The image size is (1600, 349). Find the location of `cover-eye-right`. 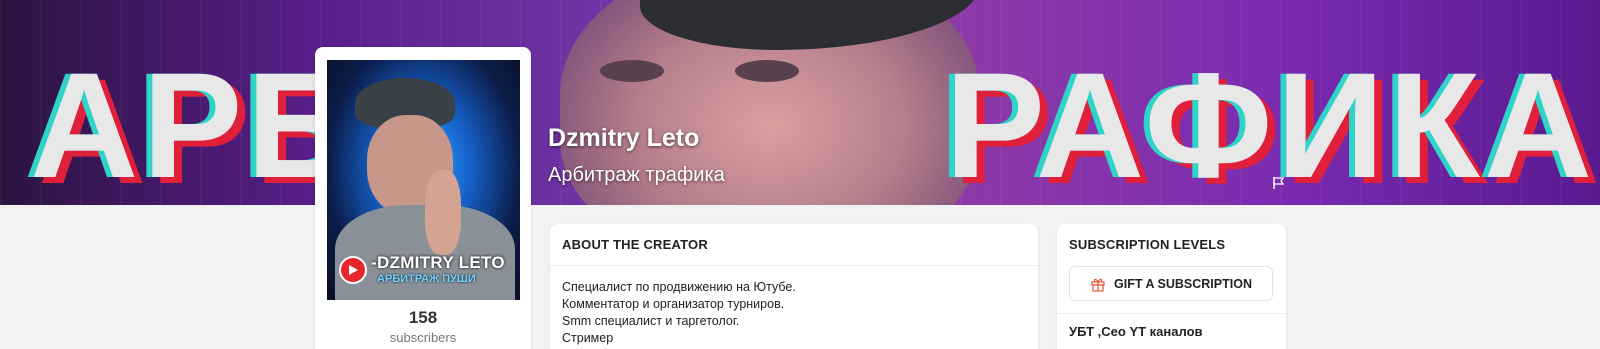

cover-eye-right is located at coordinates (767, 71).